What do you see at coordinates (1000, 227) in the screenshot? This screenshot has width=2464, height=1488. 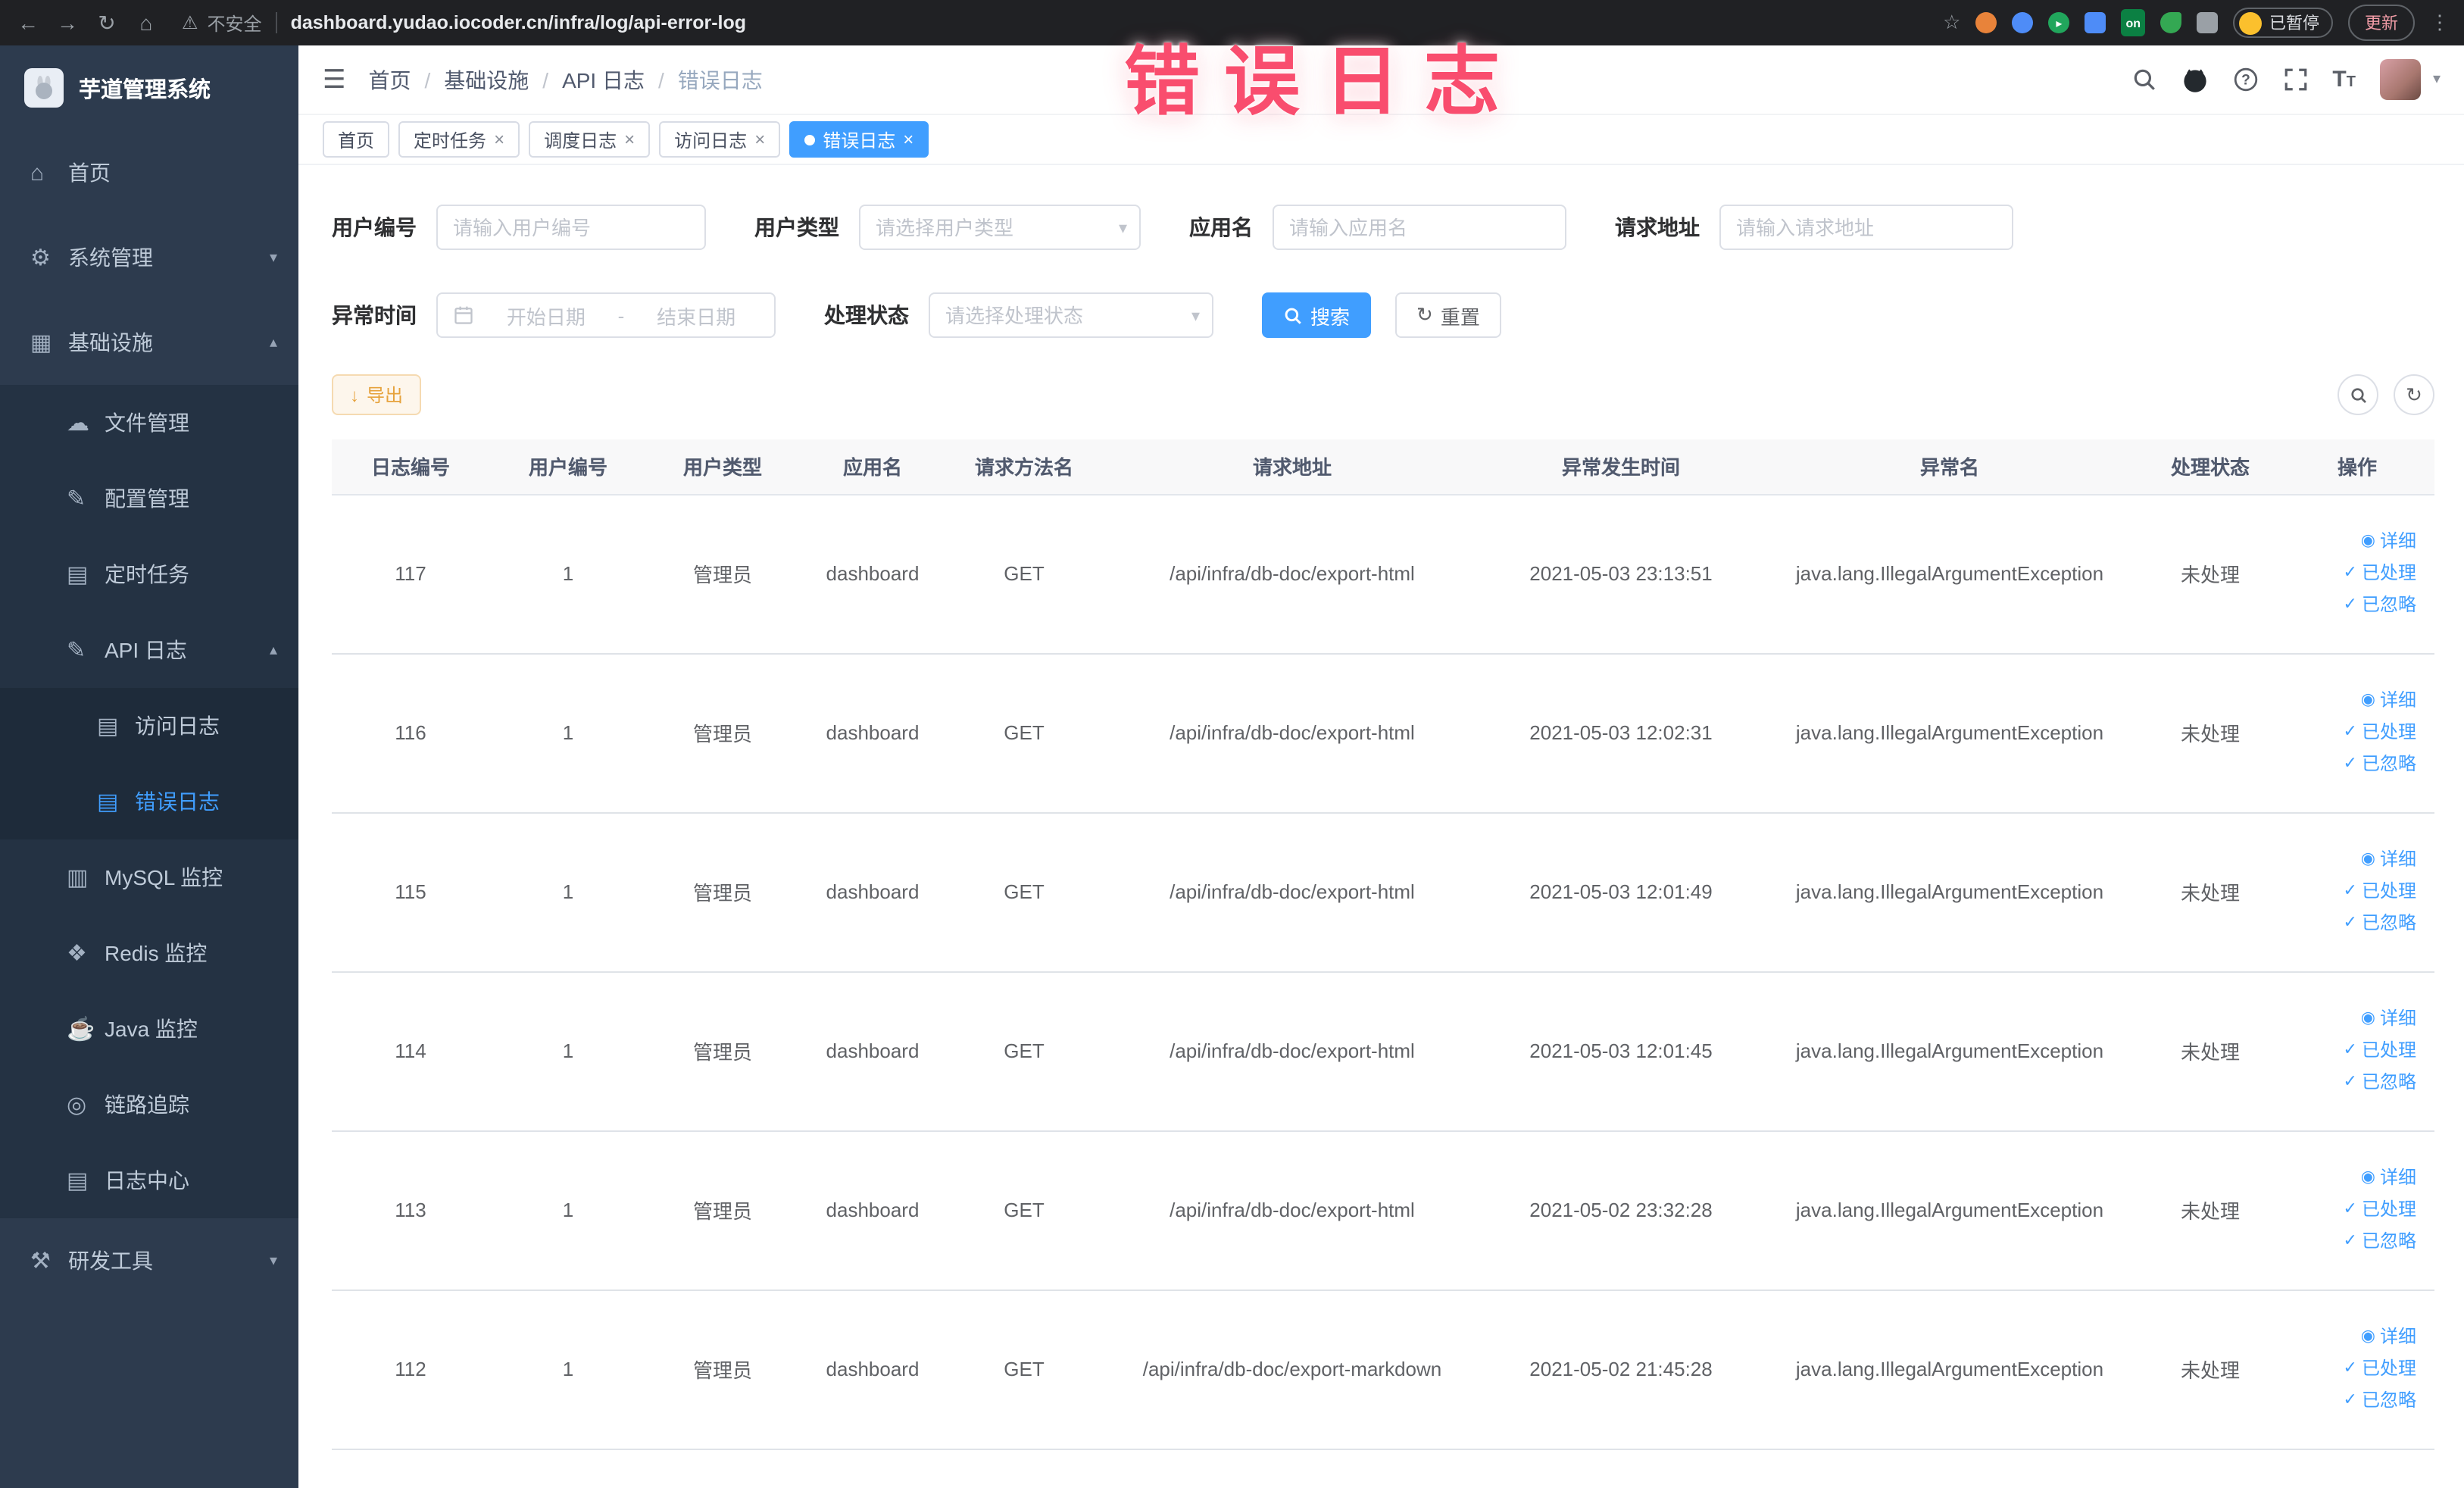 I see `user-type-select` at bounding box center [1000, 227].